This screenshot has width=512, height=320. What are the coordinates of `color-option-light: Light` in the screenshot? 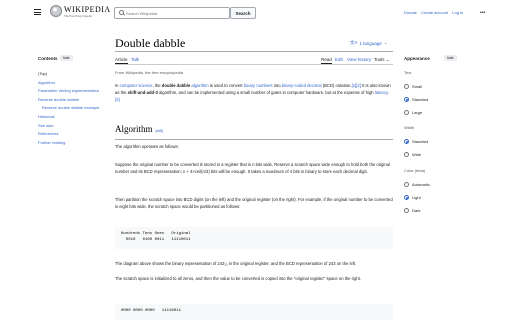 It's located at (412, 197).